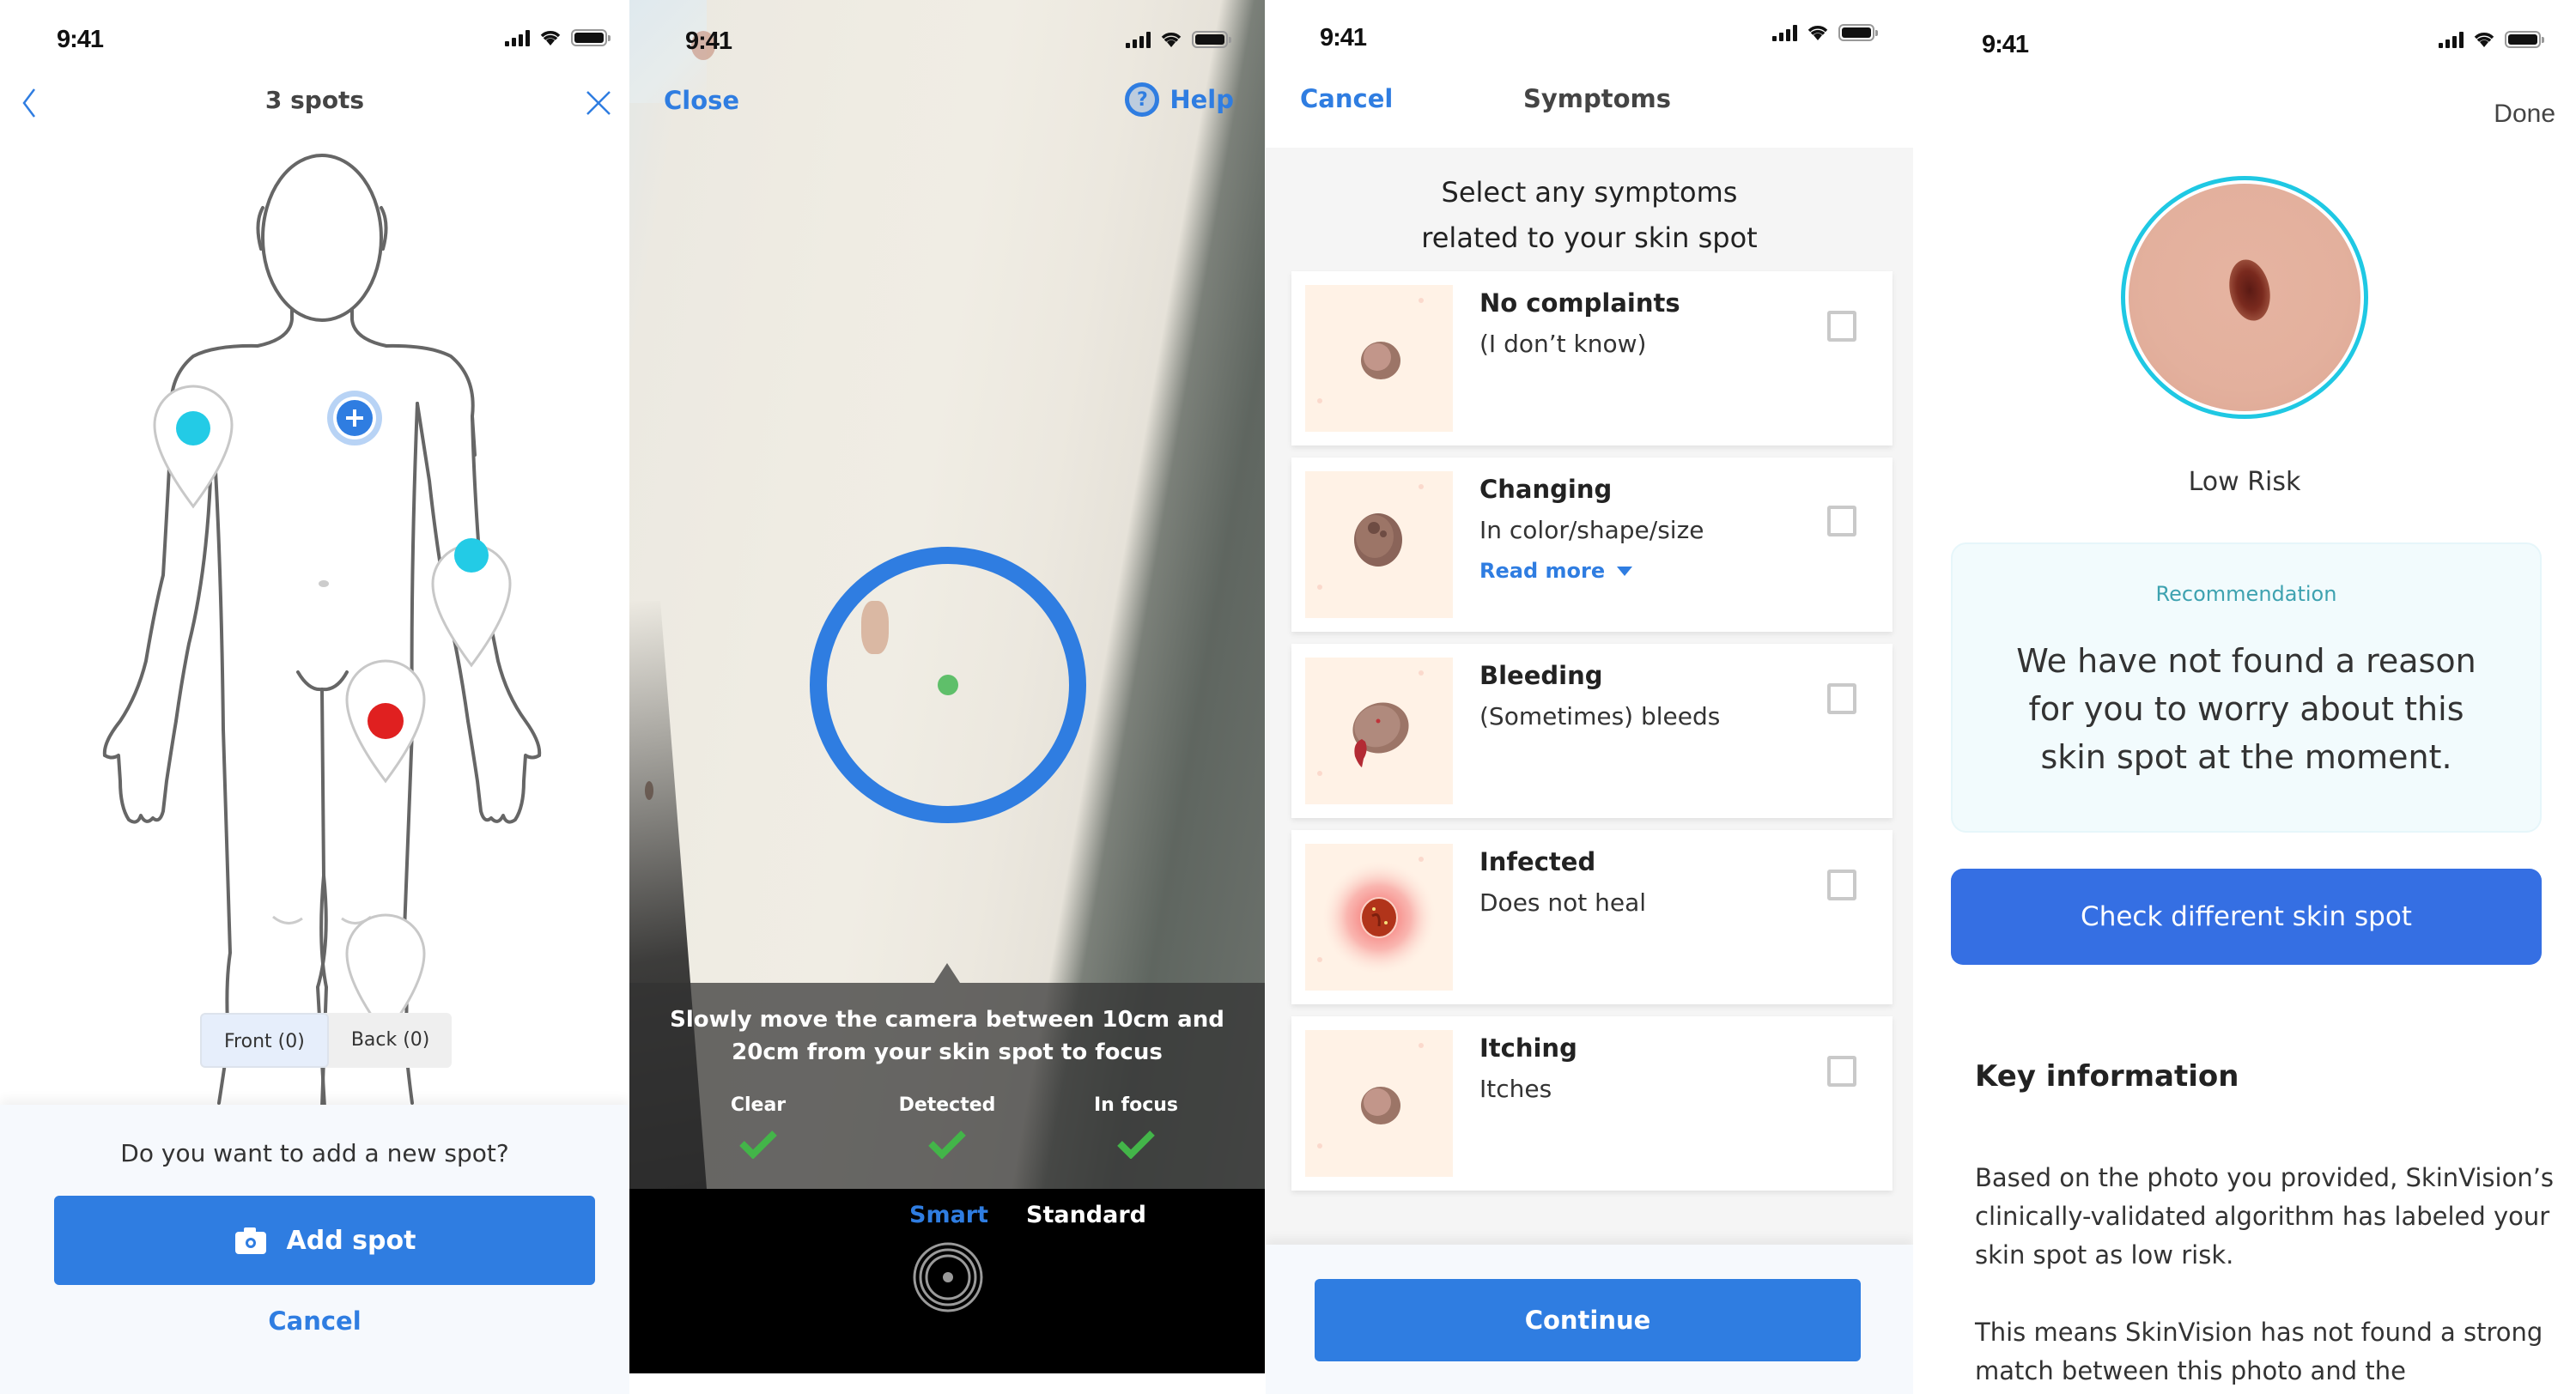  Describe the element at coordinates (1592, 545) in the screenshot. I see `symptom-item: Changing In color/shape/size Read more` at that location.